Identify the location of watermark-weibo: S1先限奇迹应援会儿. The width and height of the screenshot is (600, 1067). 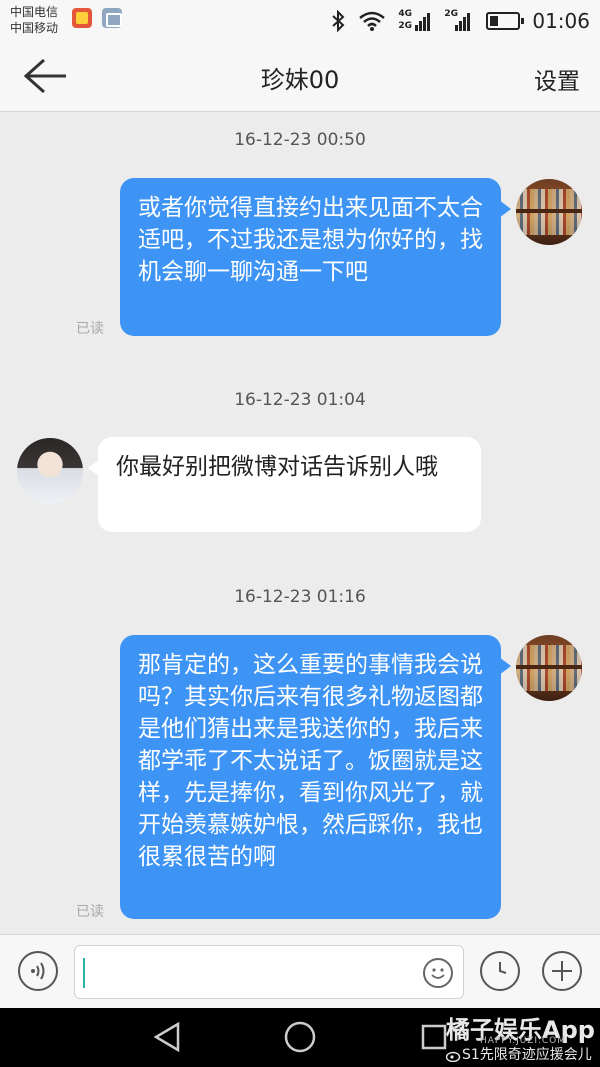
(518, 1054).